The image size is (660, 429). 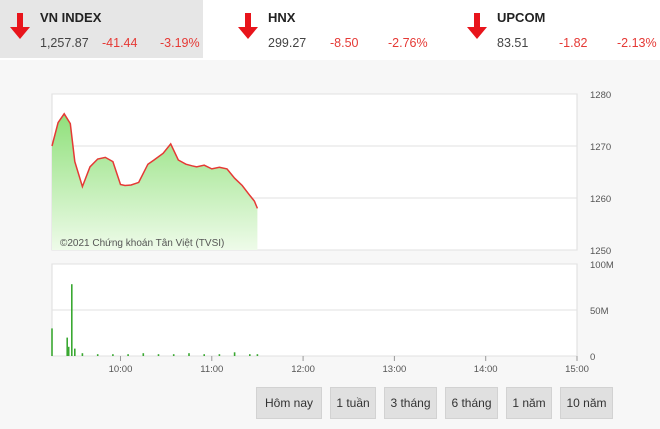 What do you see at coordinates (486, 369) in the screenshot?
I see `time-axis-tick: 14:00` at bounding box center [486, 369].